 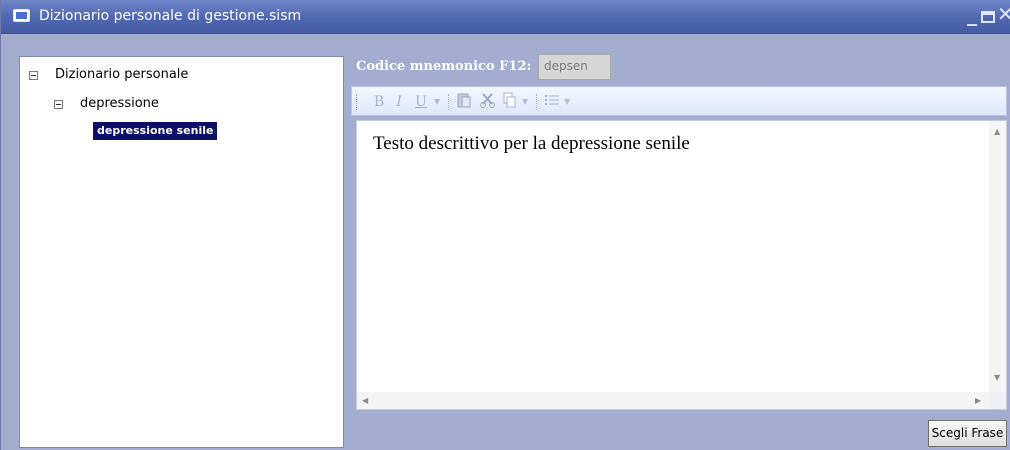 I want to click on copy-icon, so click(x=510, y=102).